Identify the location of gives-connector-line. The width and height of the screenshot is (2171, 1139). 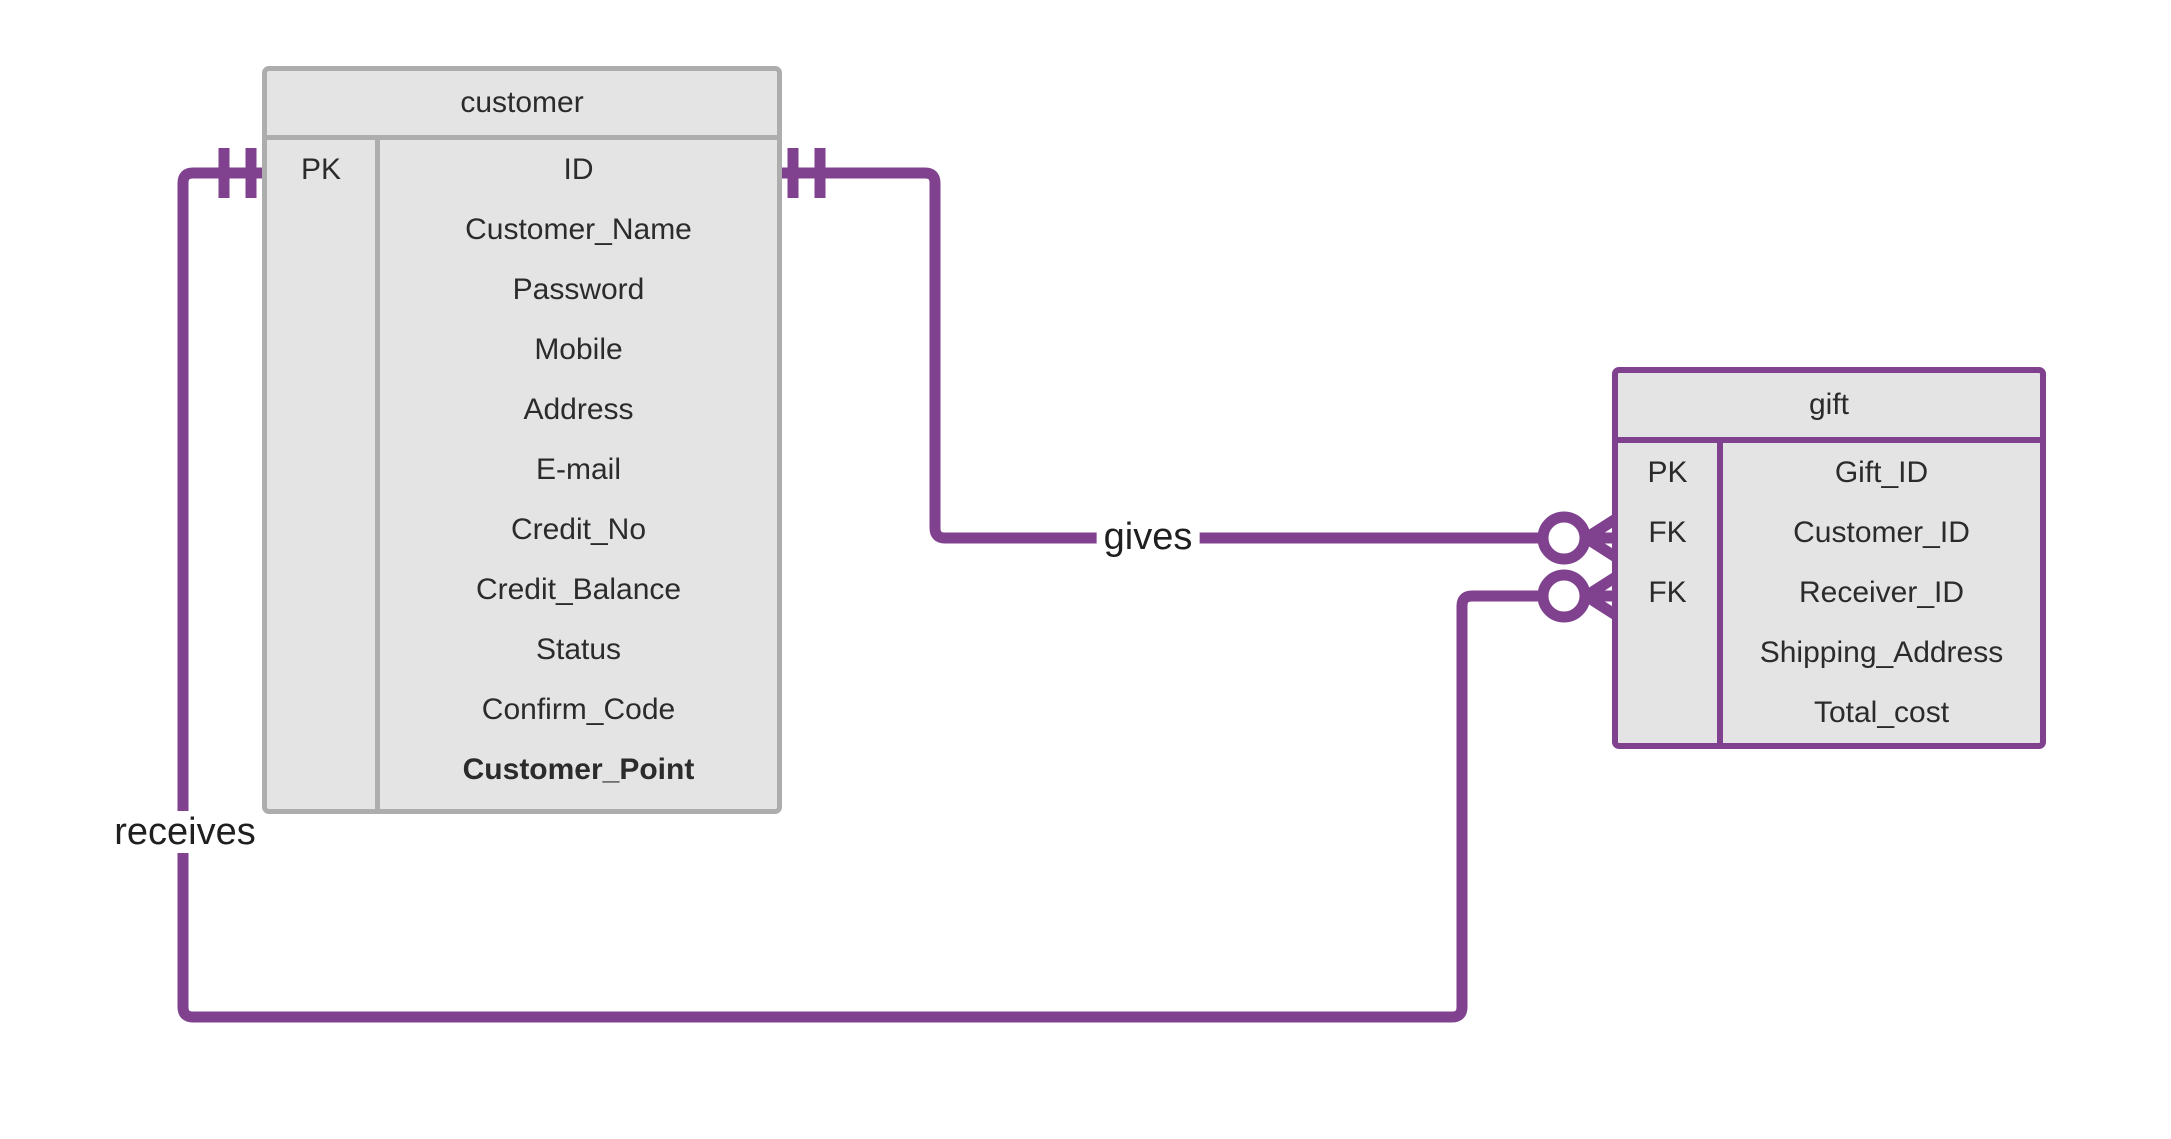
(1162, 355).